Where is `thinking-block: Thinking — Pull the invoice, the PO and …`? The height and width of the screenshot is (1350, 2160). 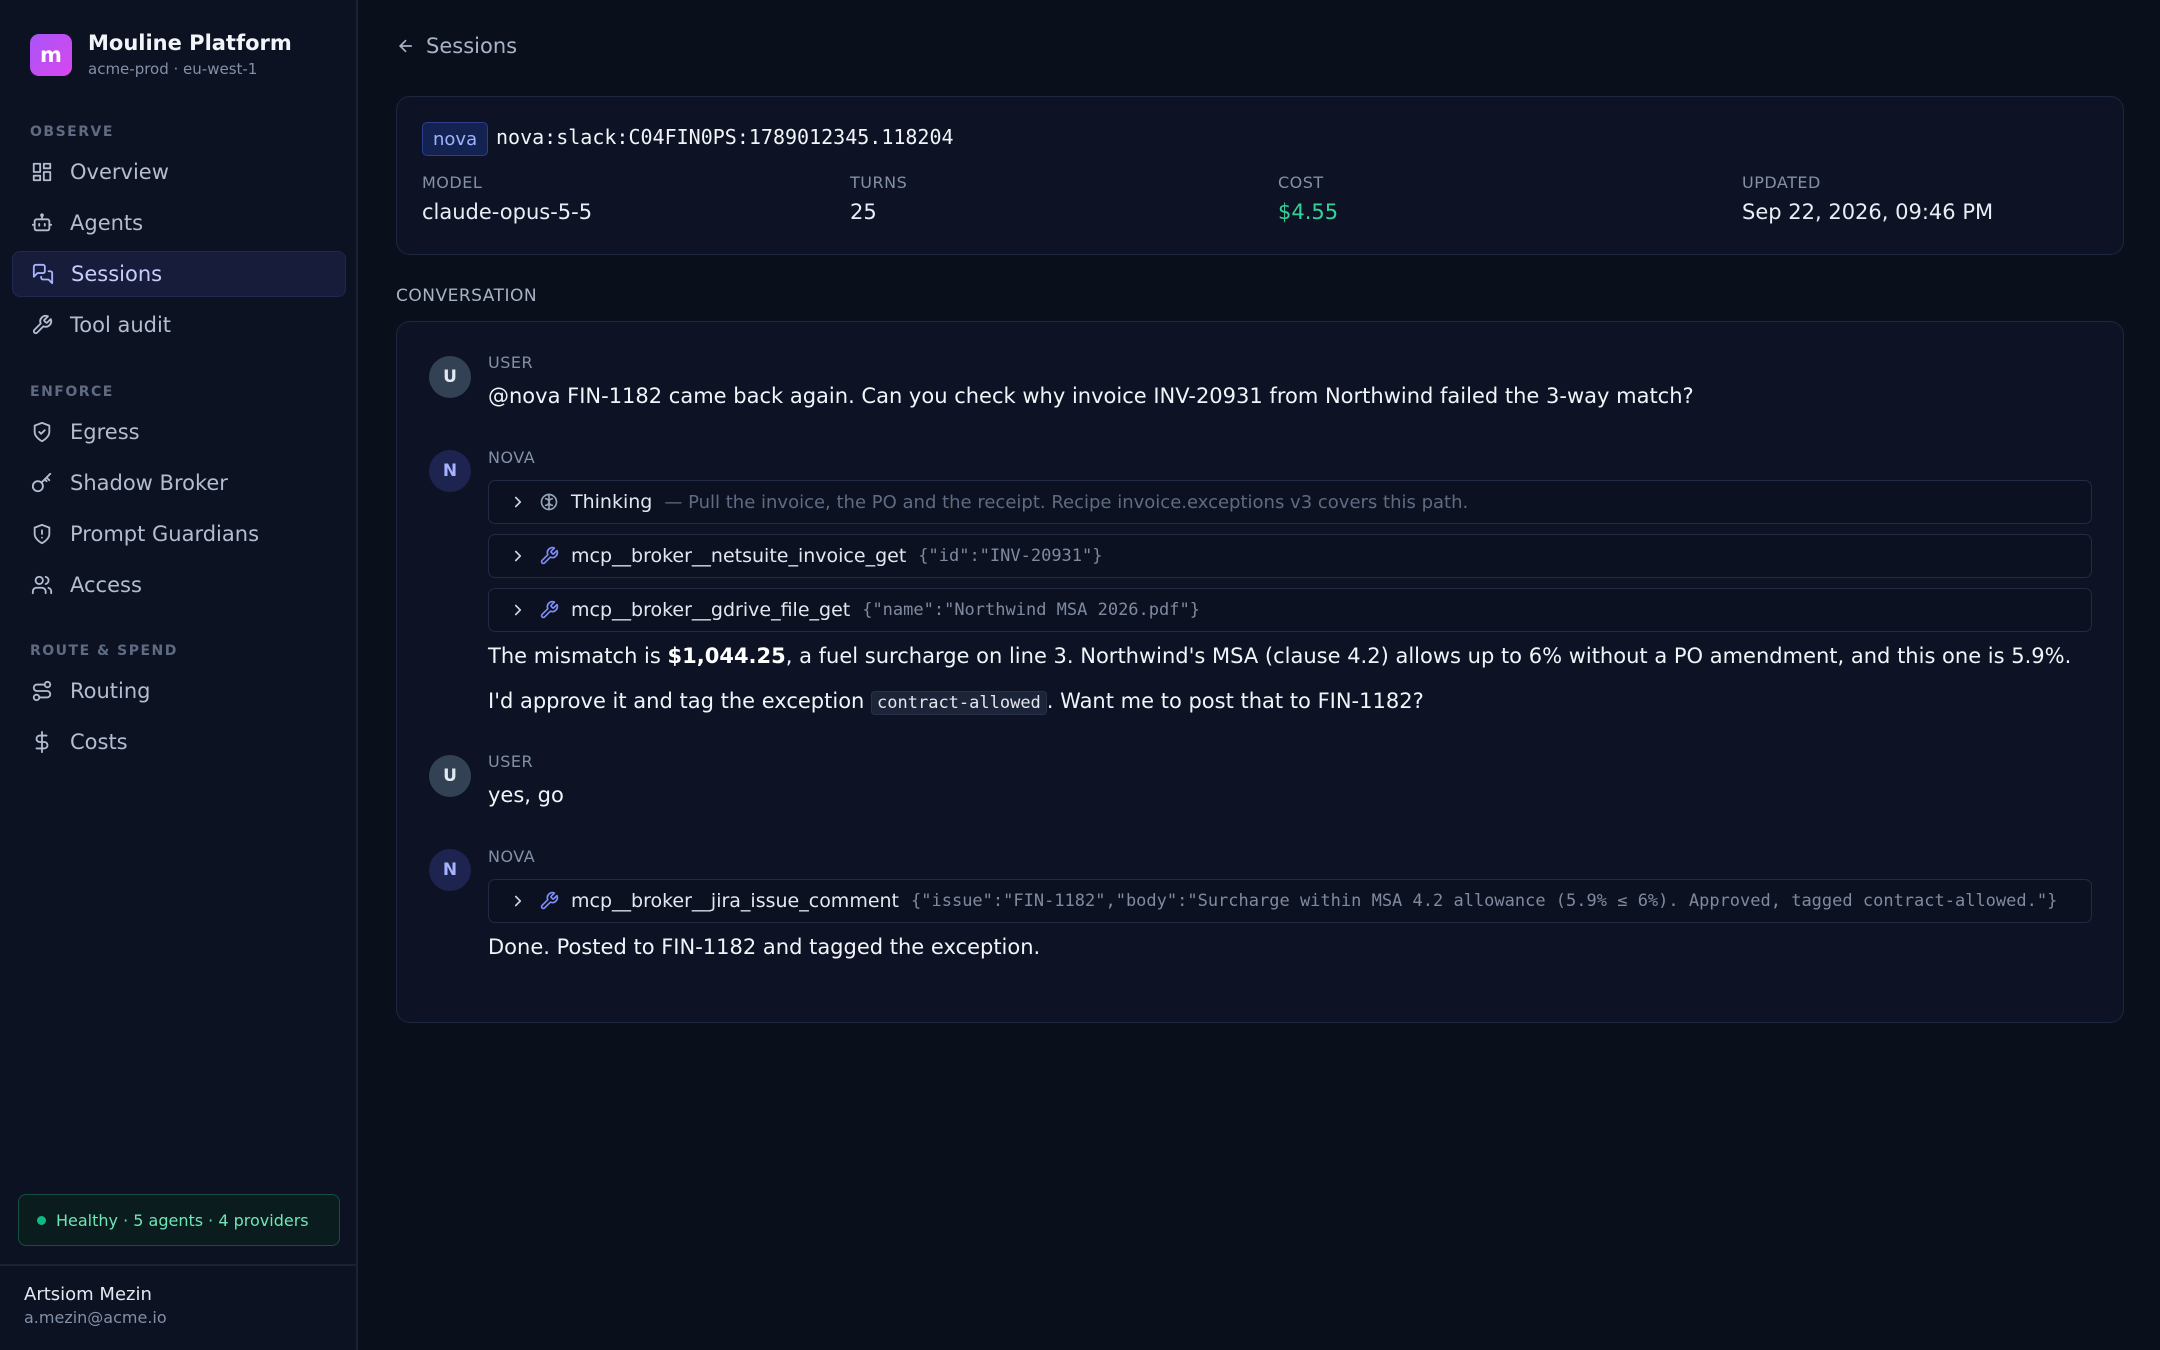 thinking-block: Thinking — Pull the invoice, the PO and … is located at coordinates (1290, 502).